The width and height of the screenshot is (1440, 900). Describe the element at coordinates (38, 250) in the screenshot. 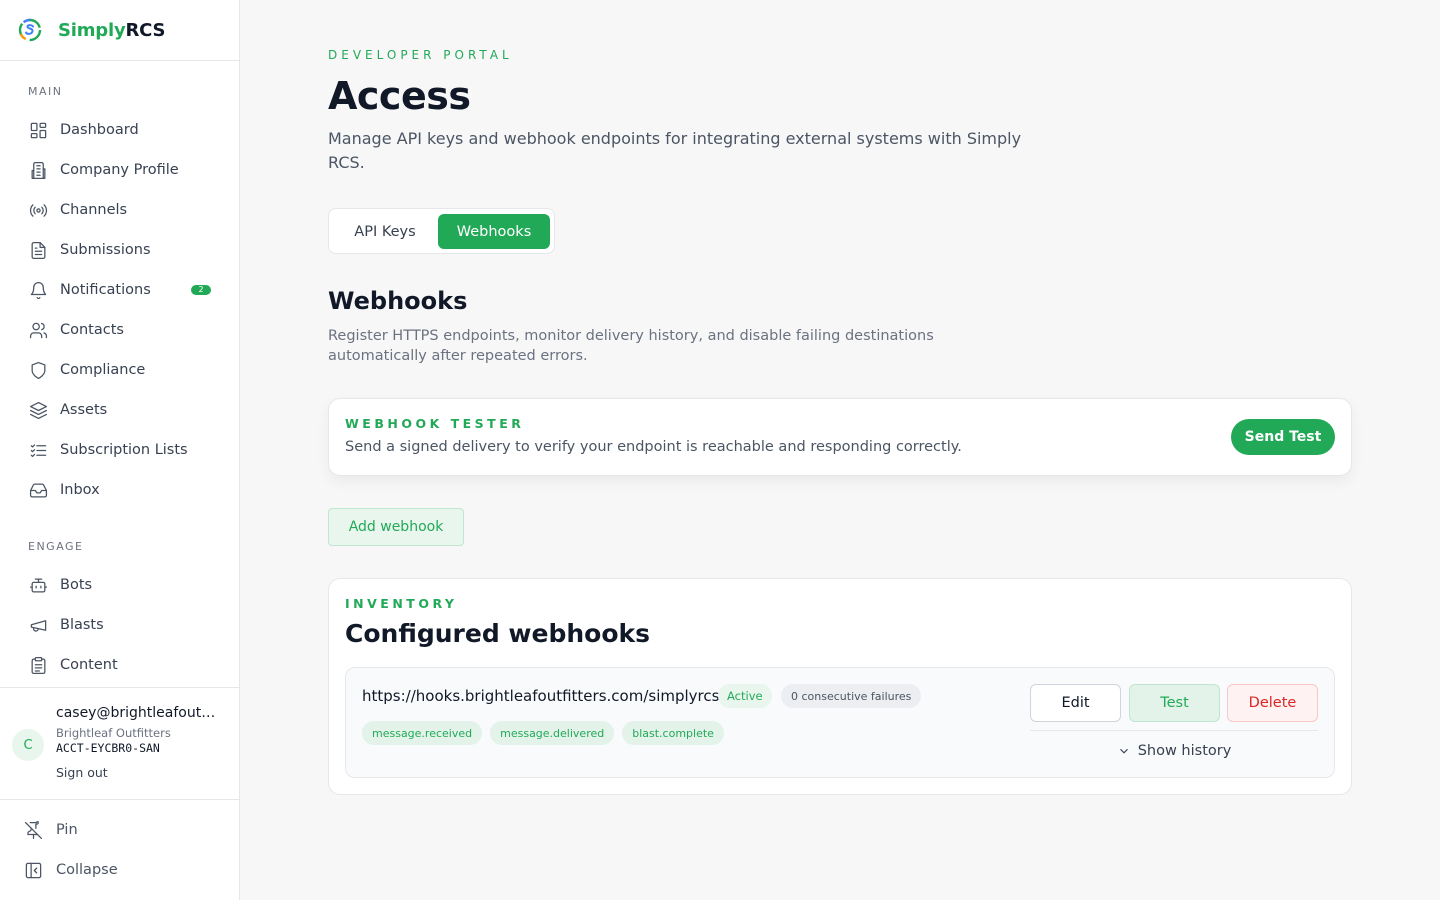

I see `document-icon` at that location.